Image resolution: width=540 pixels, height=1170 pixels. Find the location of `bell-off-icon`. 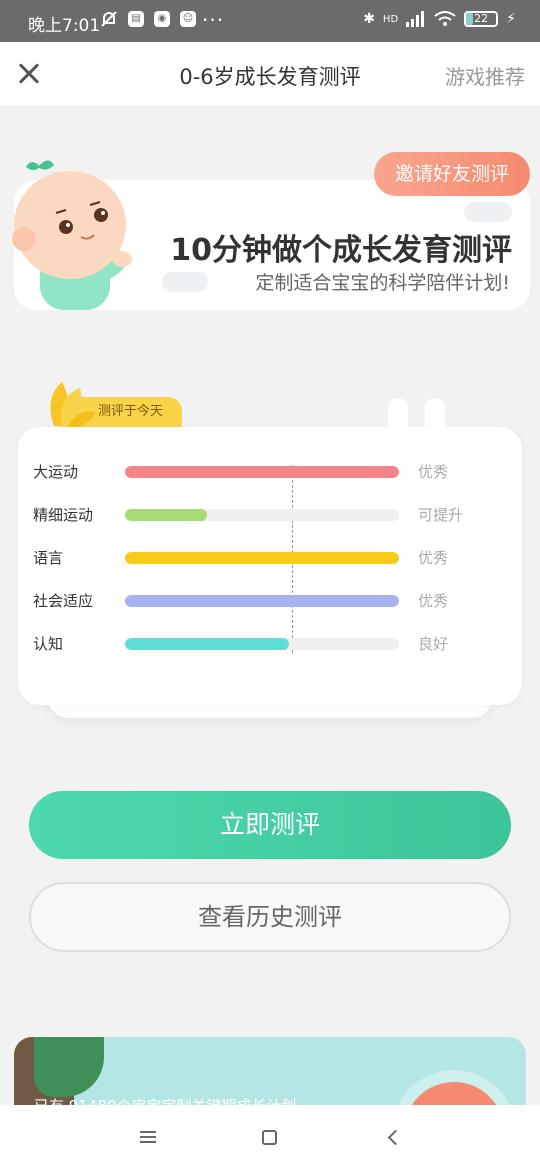

bell-off-icon is located at coordinates (109, 19).